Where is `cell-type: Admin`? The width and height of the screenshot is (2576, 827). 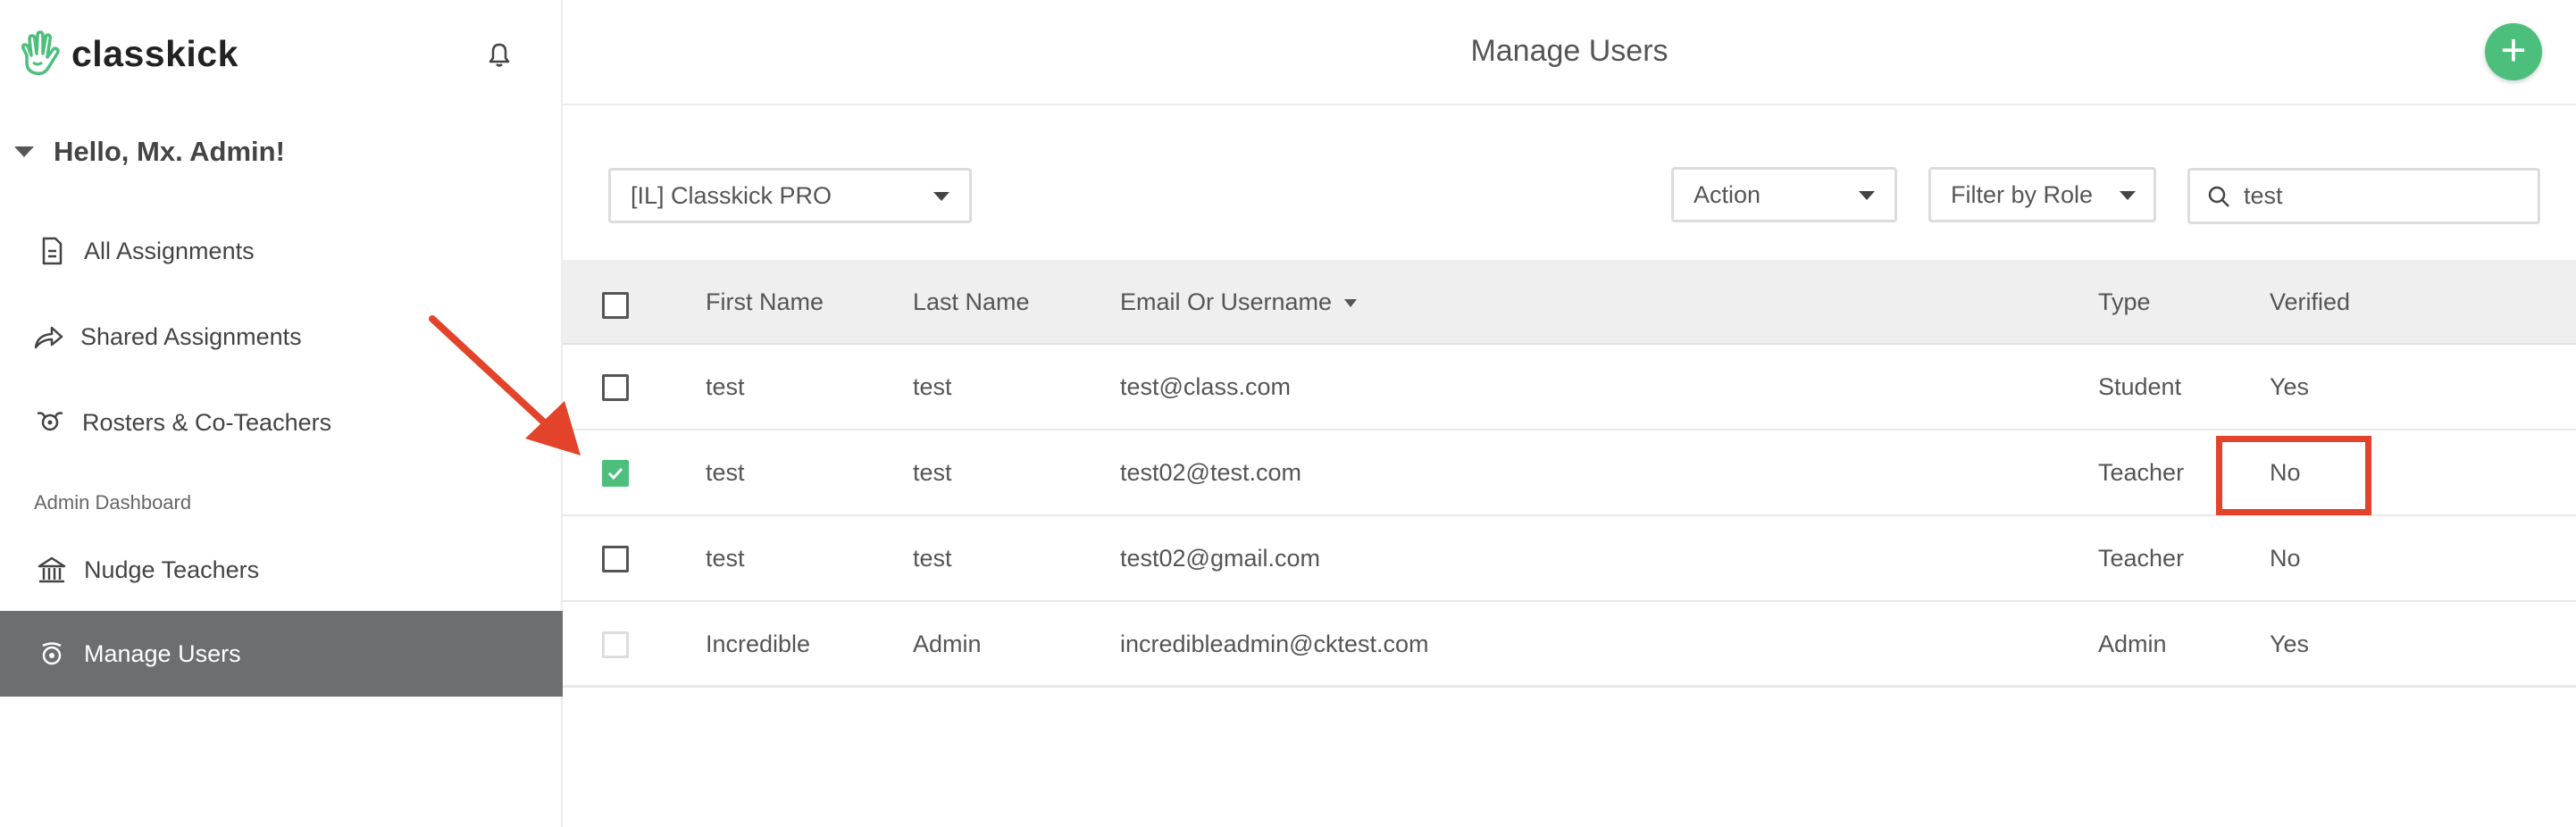 cell-type: Admin is located at coordinates (2132, 644).